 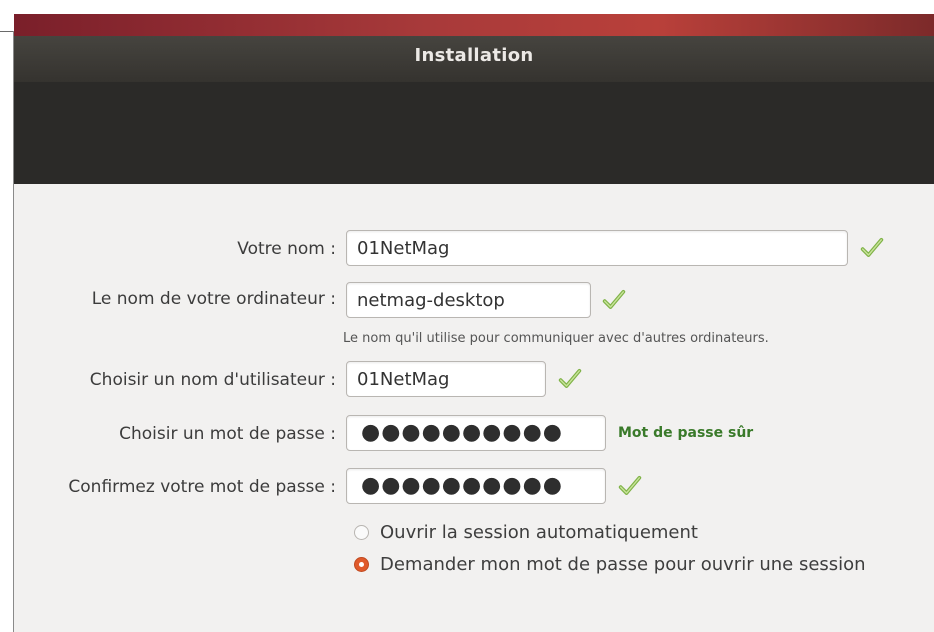 I want to click on password-strength-label: Mot de passe sûr, so click(x=686, y=433).